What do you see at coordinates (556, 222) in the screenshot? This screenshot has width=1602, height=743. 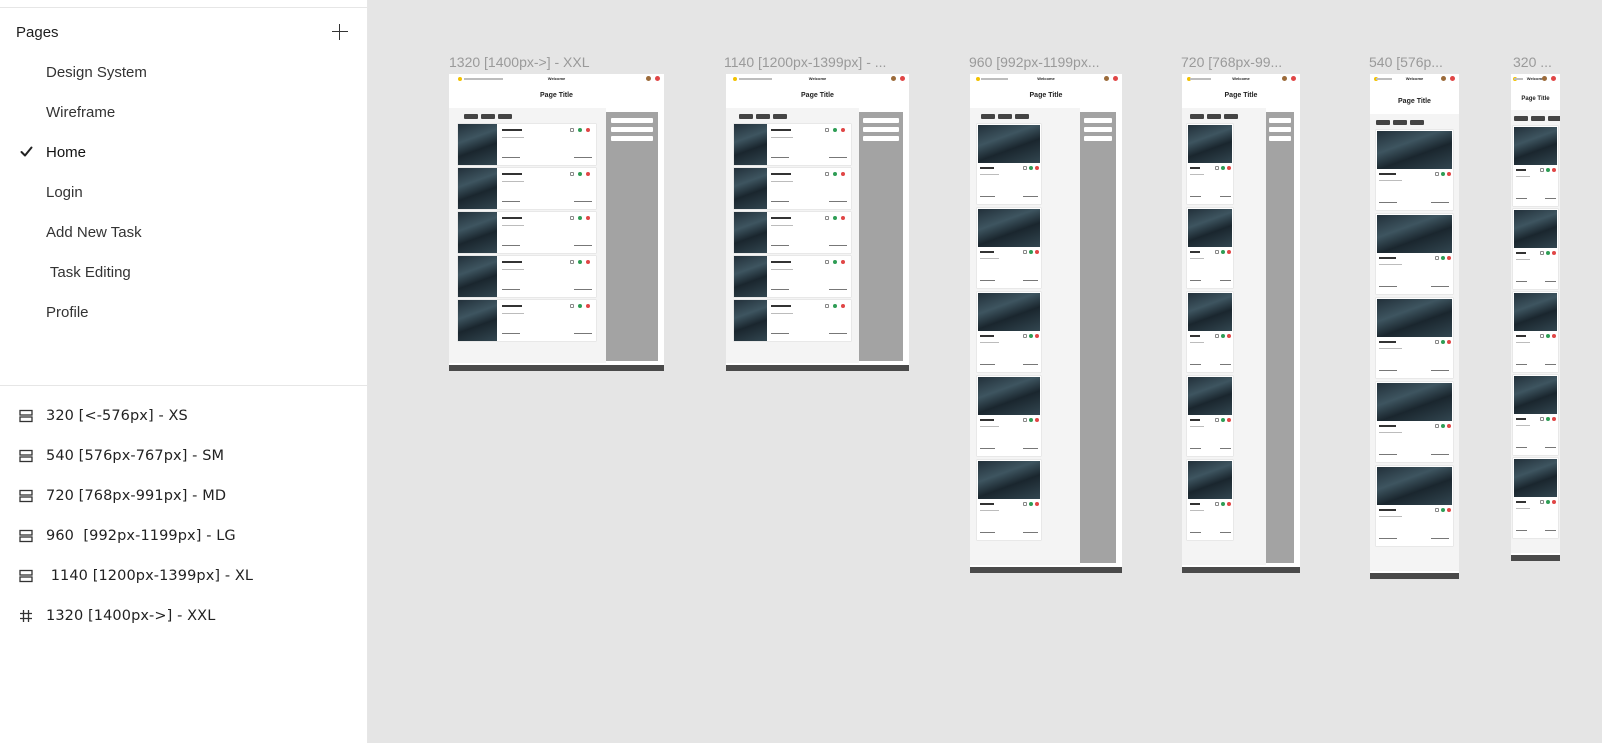 I see `frame-xxl: Welcome Page Title` at bounding box center [556, 222].